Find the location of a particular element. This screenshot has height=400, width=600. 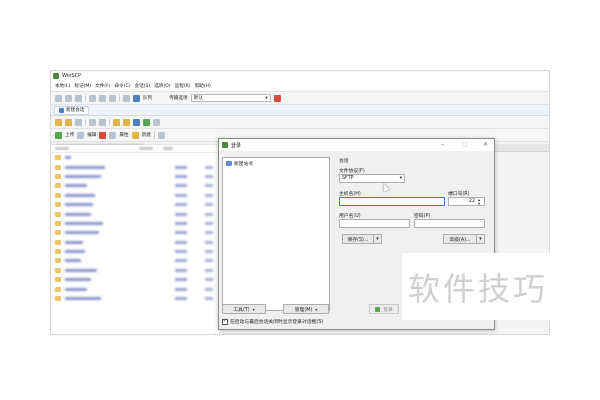

close-icon: ✕ is located at coordinates (485, 144).